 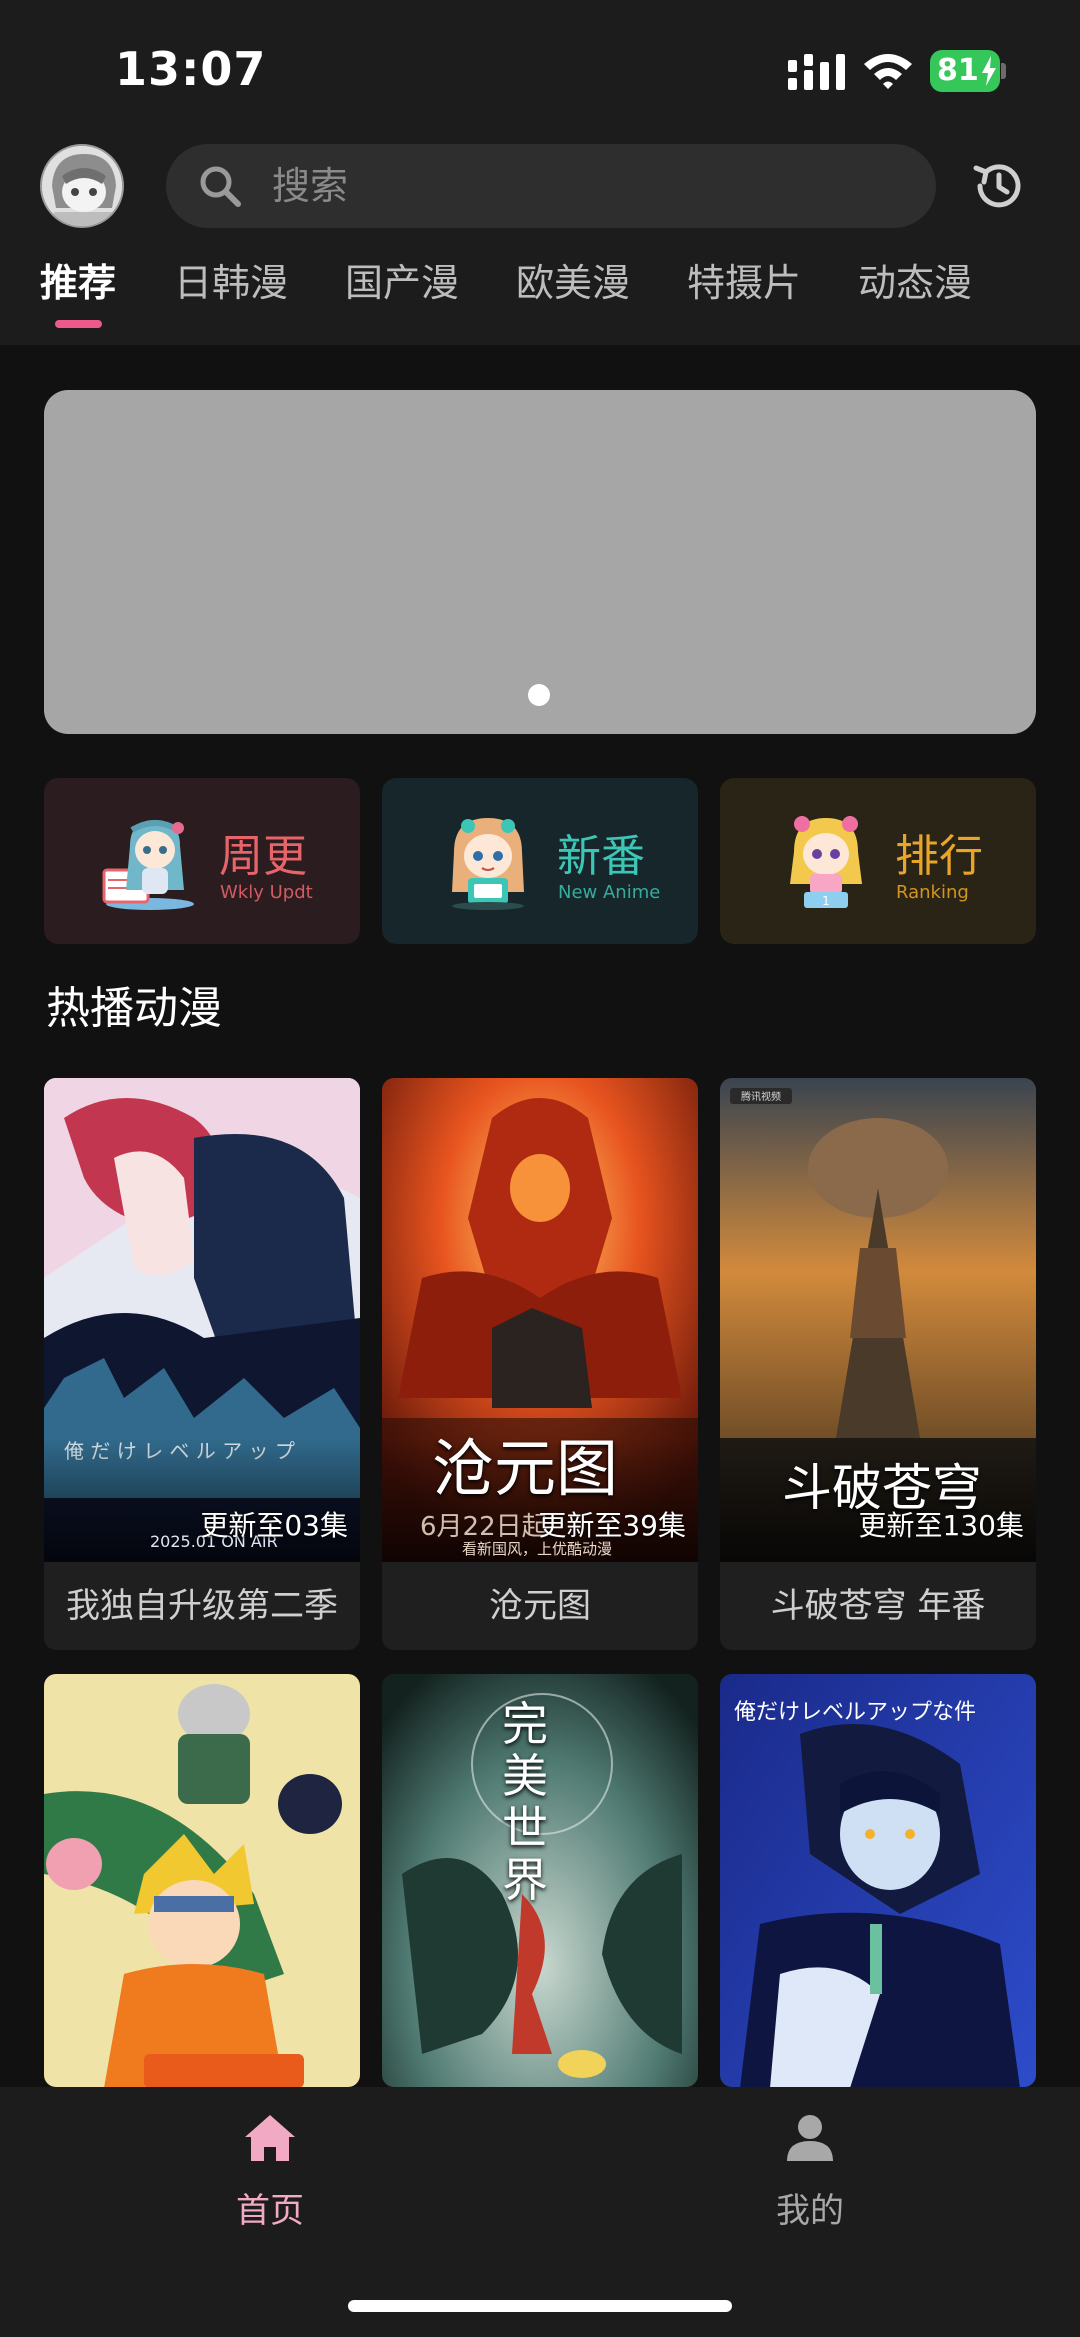 I want to click on poster-art-naruto, so click(x=202, y=1880).